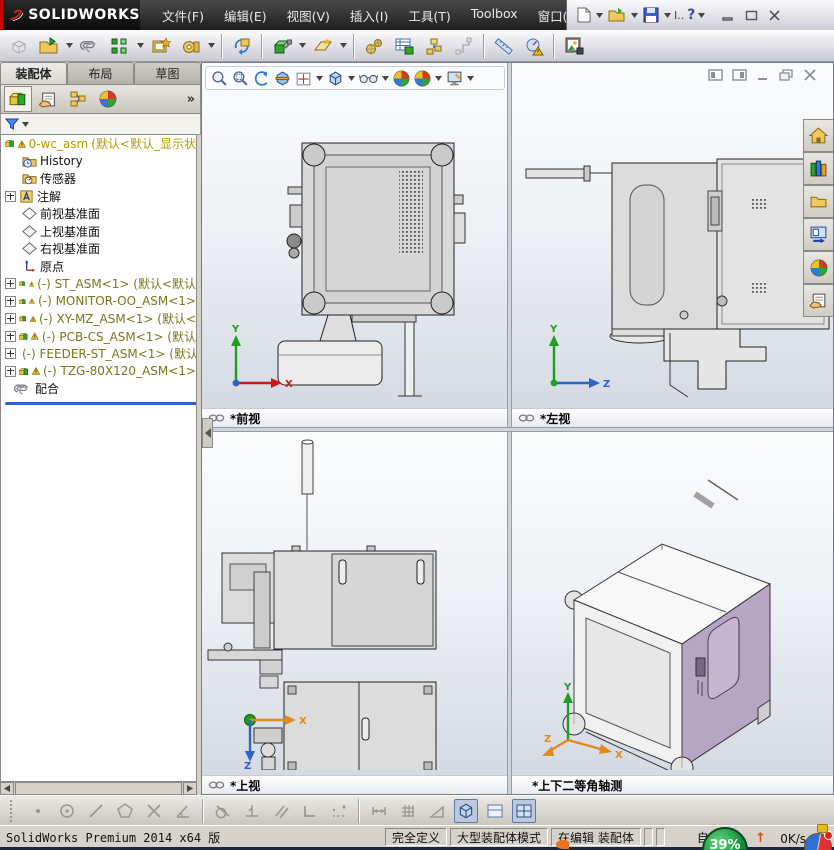 The width and height of the screenshot is (834, 850). Describe the element at coordinates (818, 135) in the screenshot. I see `resources-home-tab` at that location.